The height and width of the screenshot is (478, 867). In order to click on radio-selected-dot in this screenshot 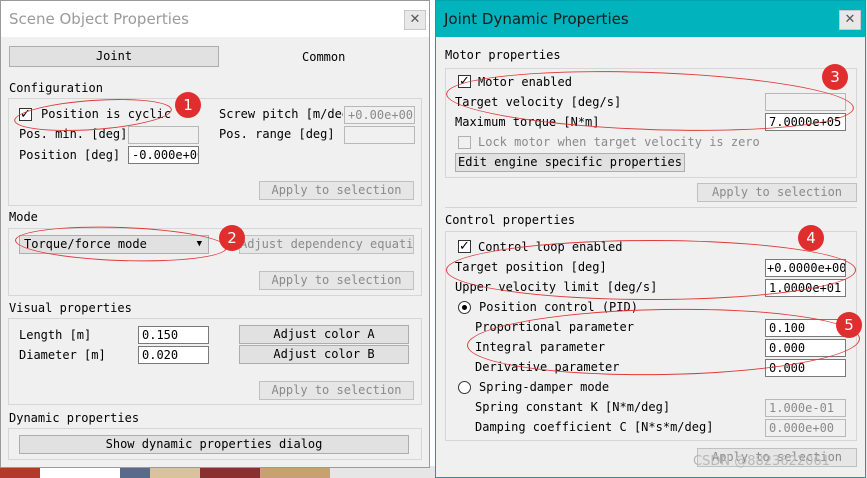, I will do `click(464, 307)`.